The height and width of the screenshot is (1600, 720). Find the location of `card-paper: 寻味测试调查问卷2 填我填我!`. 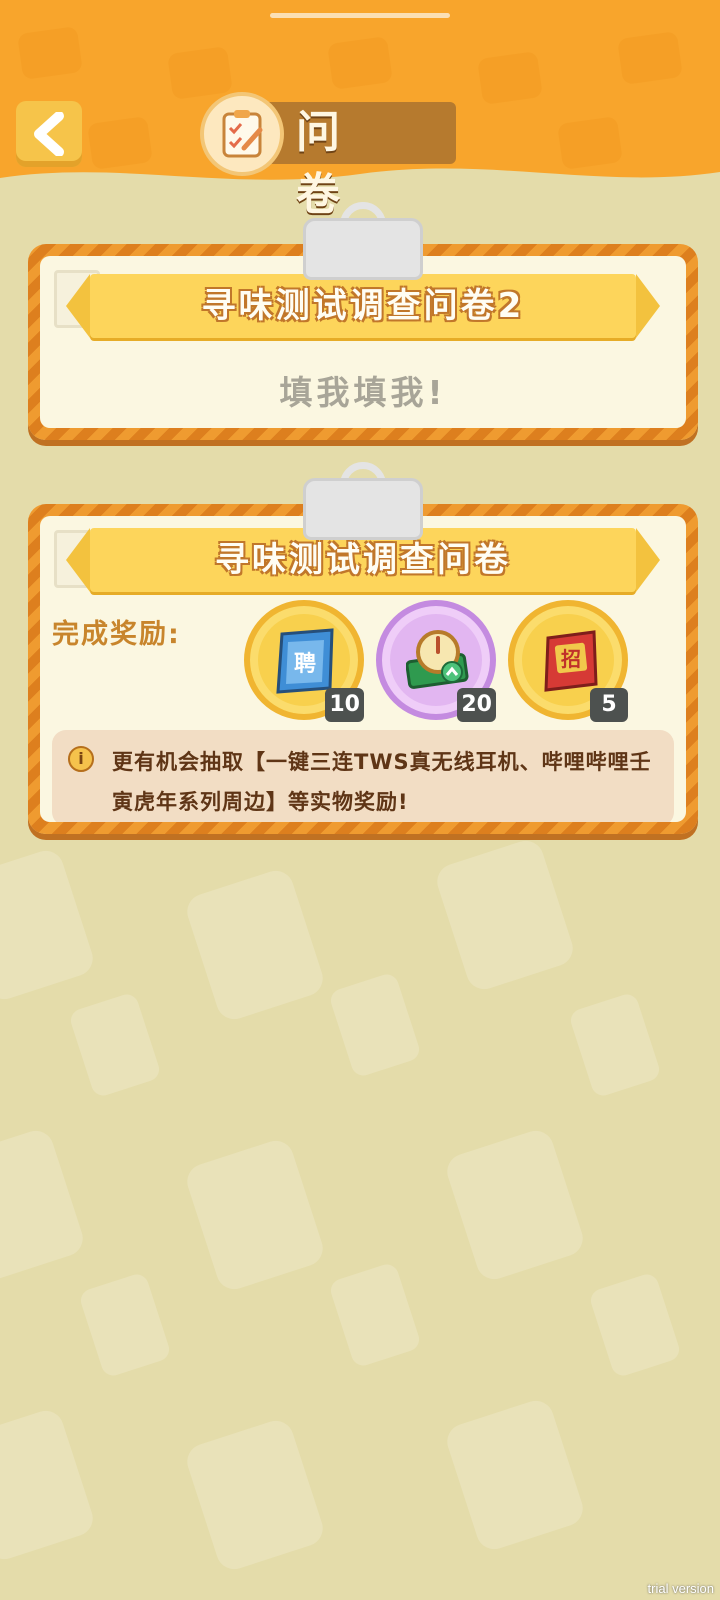

card-paper: 寻味测试调查问卷2 填我填我! is located at coordinates (363, 342).